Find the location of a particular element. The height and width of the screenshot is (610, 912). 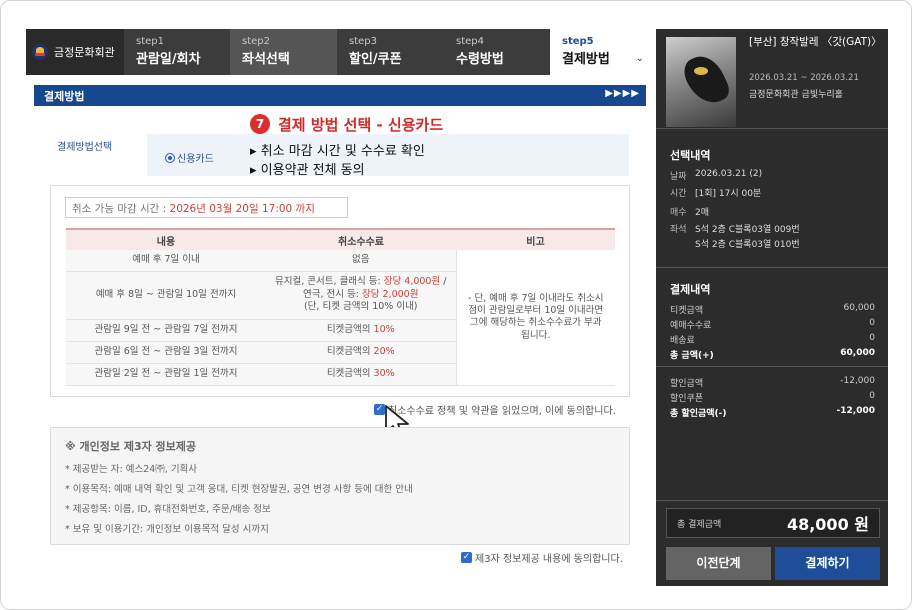

radio-selected-icon is located at coordinates (170, 157).